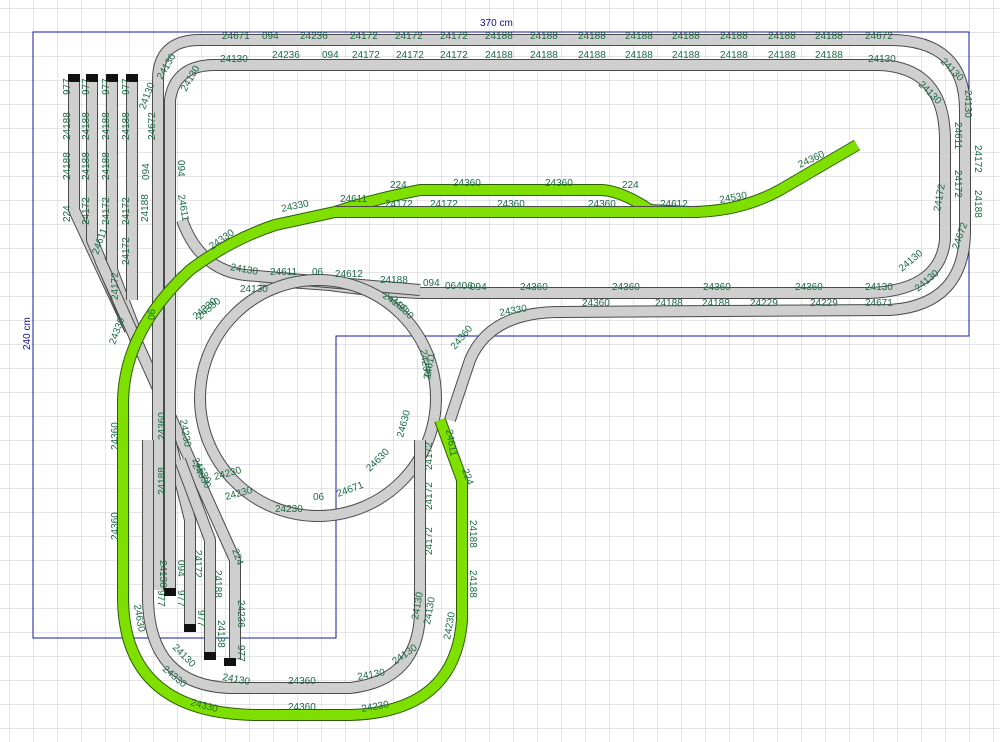 This screenshot has width=1000, height=742. I want to click on track-label: 24229, so click(764, 303).